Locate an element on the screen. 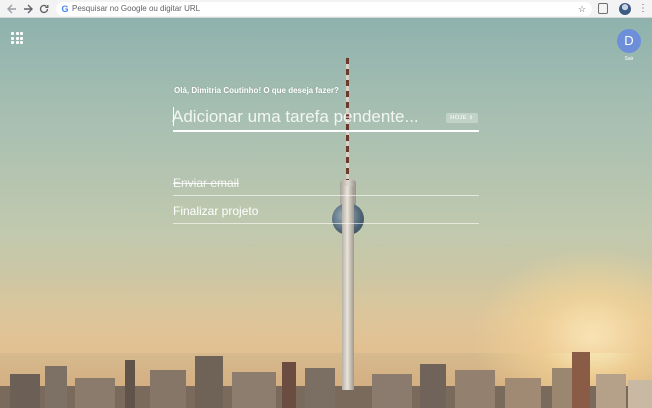 This screenshot has height=408, width=652. address-bar: G Pesquisar no Google ou digitar URL ☆ is located at coordinates (324, 9).